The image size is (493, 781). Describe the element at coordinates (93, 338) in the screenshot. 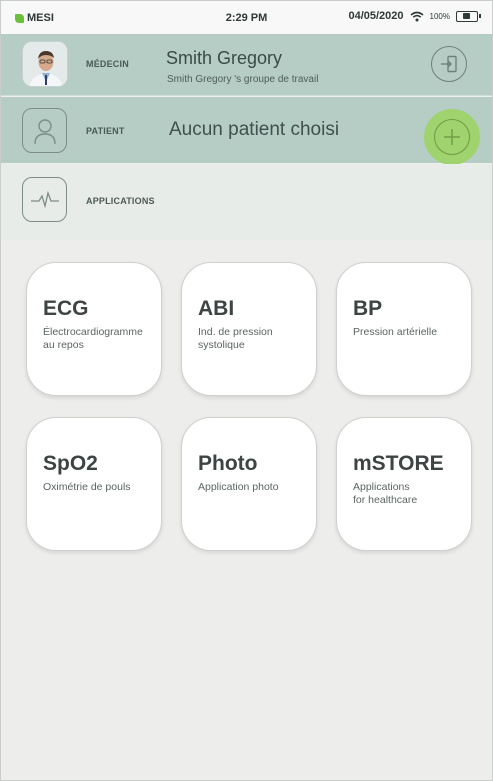

I see `tile-subtitle: Électrocardiogramme au repos` at that location.